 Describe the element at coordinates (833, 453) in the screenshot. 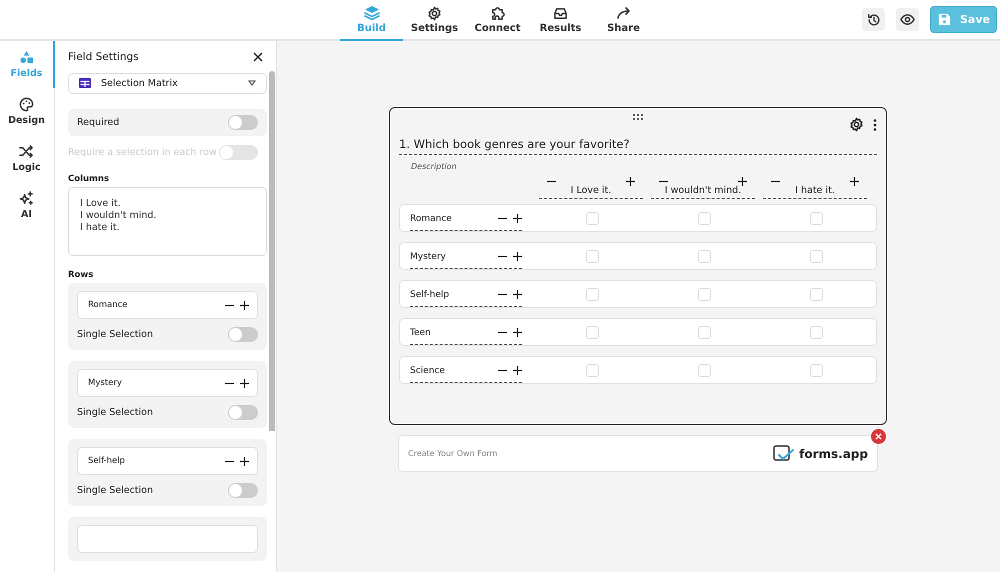

I see `logo-text: forms.app` at that location.